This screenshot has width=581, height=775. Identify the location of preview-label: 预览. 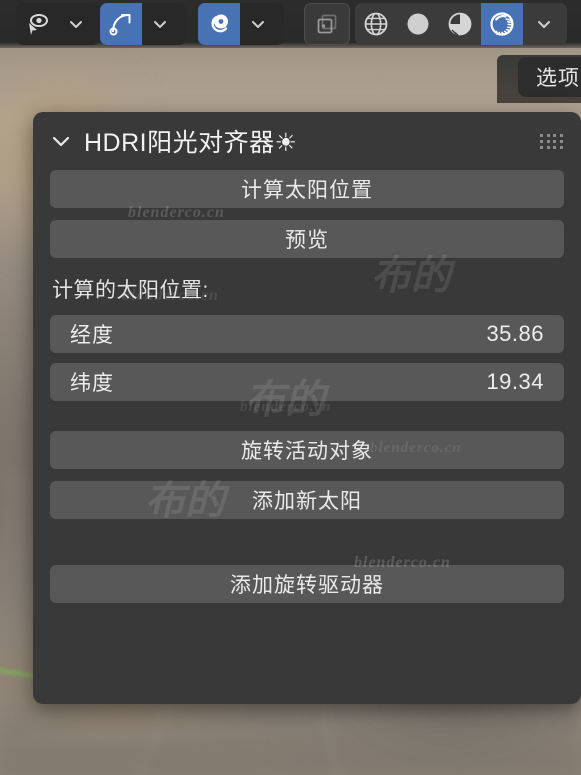
(307, 240).